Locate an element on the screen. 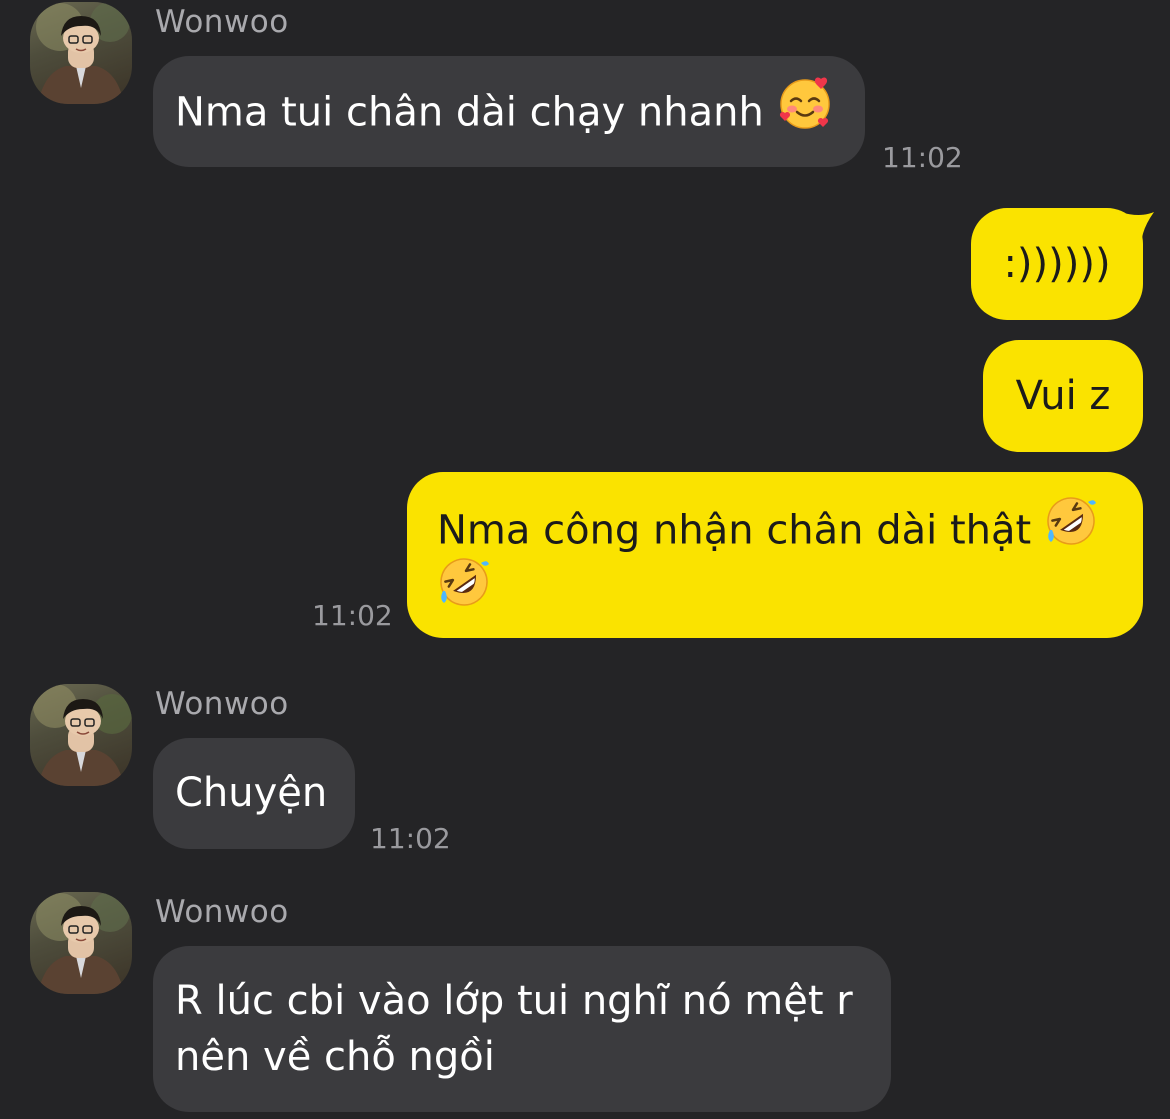 Image resolution: width=1170 pixels, height=1119 pixels. message-text: :)))))) is located at coordinates (1057, 264).